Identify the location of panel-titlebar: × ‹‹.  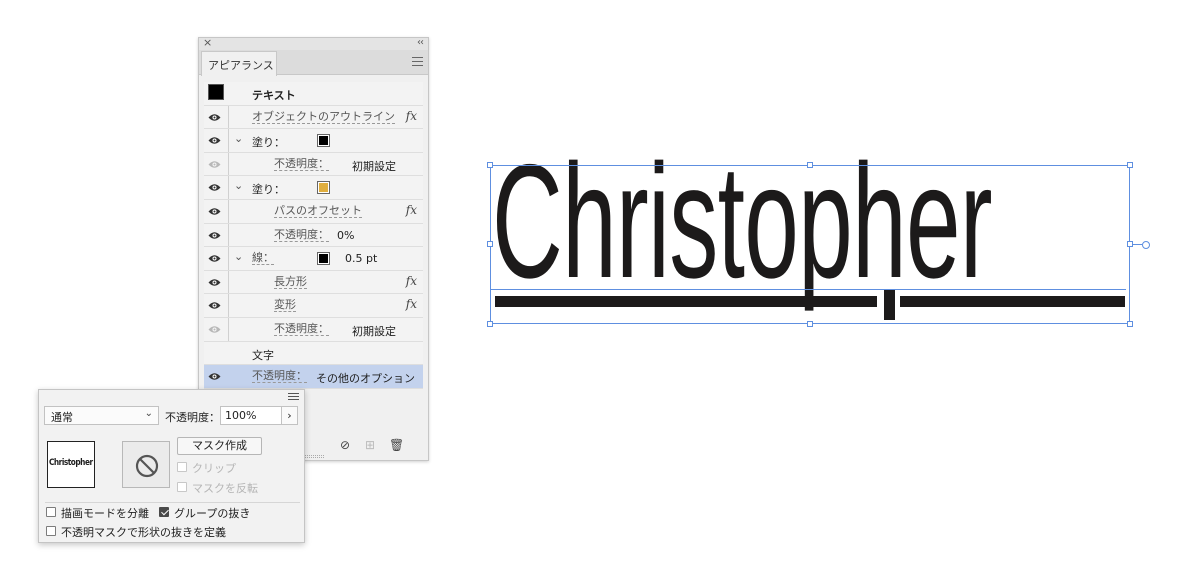
(313, 43).